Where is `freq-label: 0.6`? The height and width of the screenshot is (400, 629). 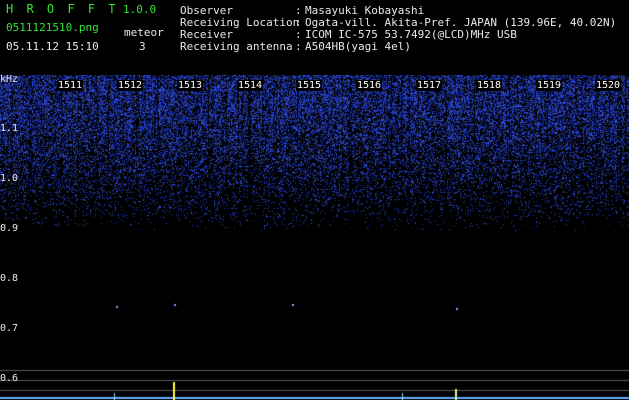 freq-label: 0.6 is located at coordinates (9, 378).